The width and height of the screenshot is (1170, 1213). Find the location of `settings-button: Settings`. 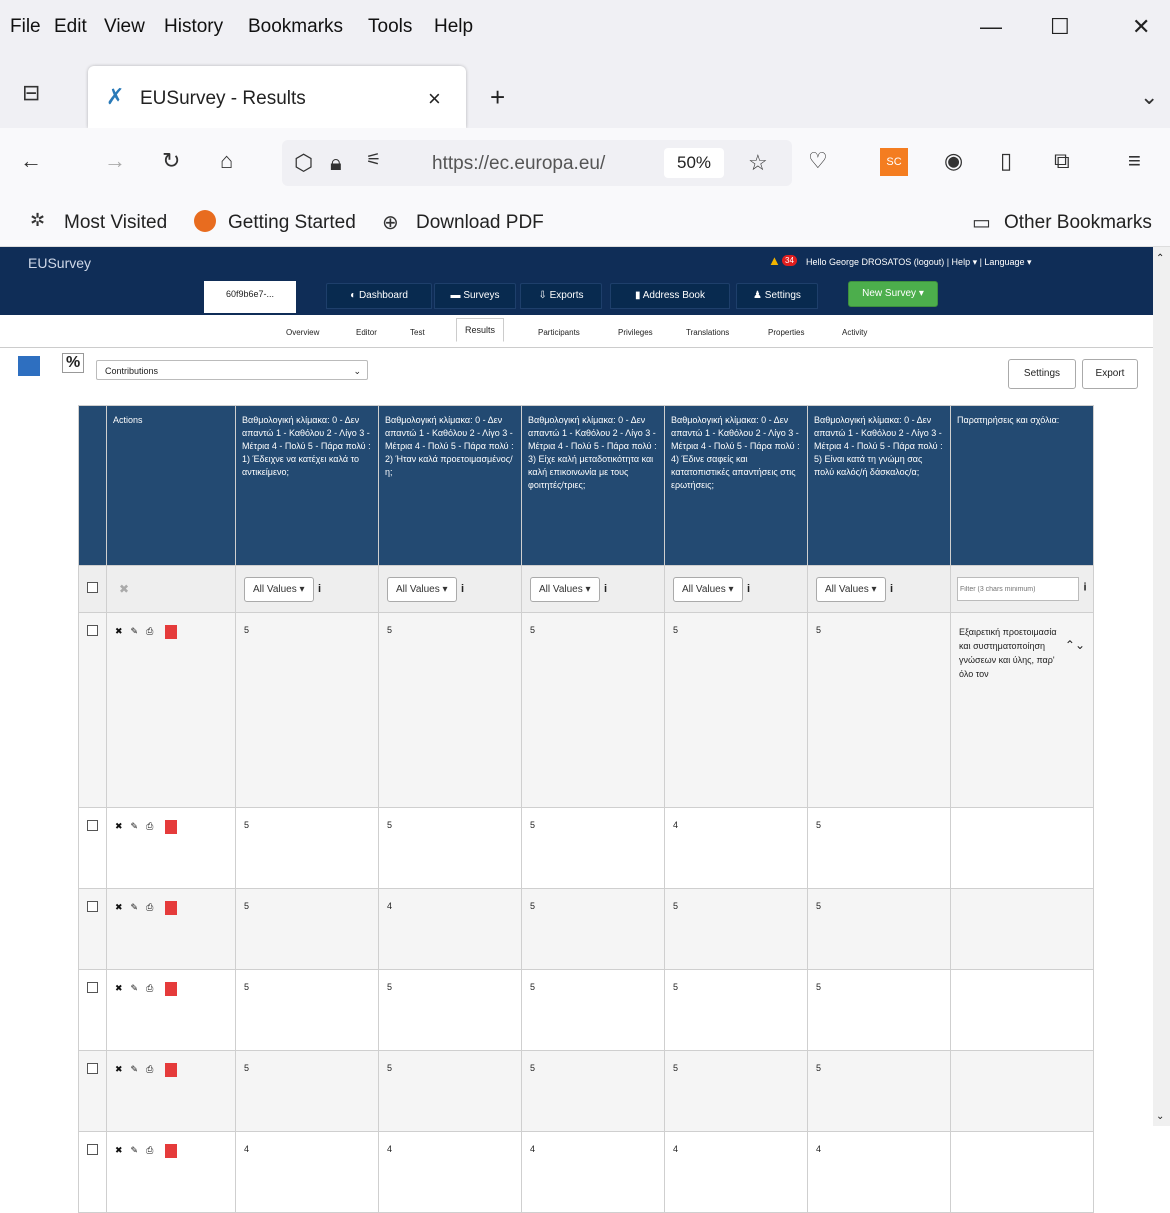

settings-button: Settings is located at coordinates (1042, 374).